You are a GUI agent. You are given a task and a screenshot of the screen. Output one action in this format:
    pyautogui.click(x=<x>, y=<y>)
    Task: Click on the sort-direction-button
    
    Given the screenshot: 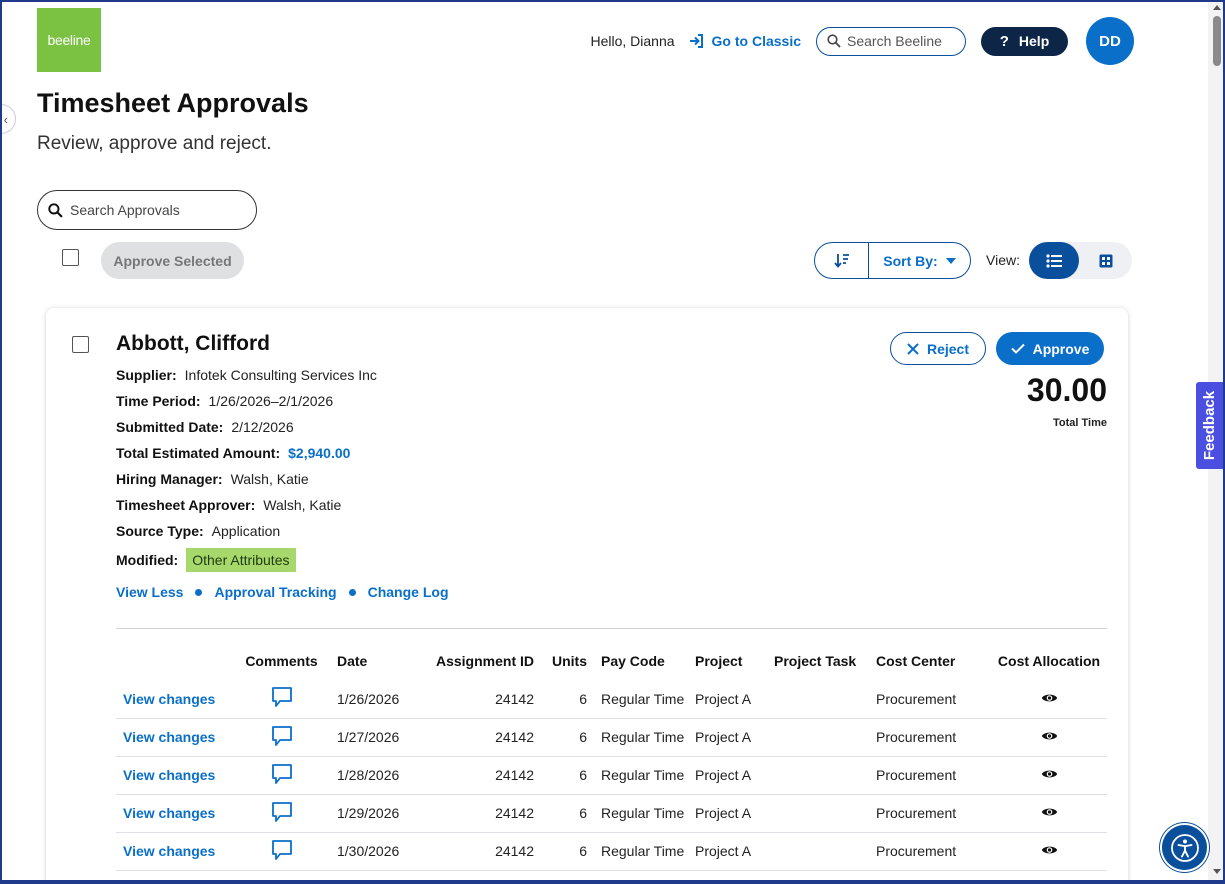 What is the action you would take?
    pyautogui.click(x=842, y=260)
    